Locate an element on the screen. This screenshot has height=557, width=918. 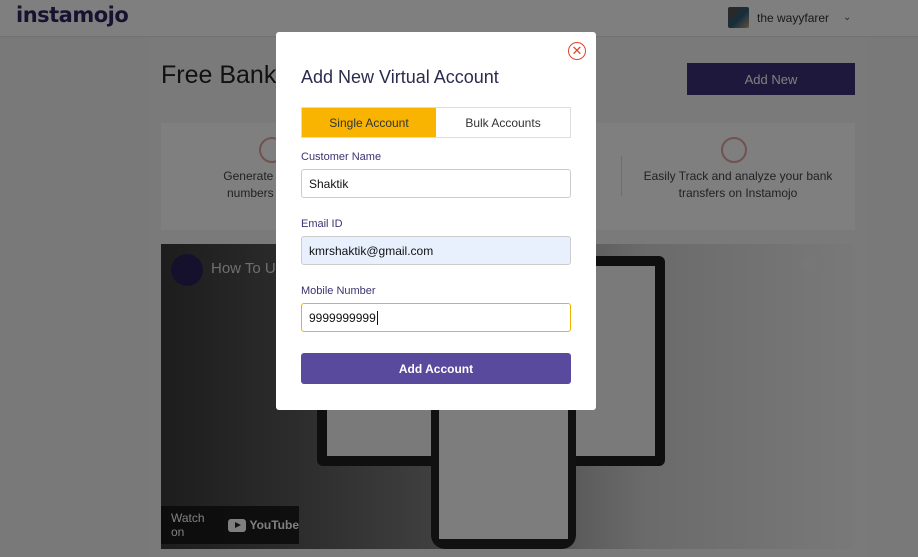
customer-name-field: Shaktik is located at coordinates (436, 183).